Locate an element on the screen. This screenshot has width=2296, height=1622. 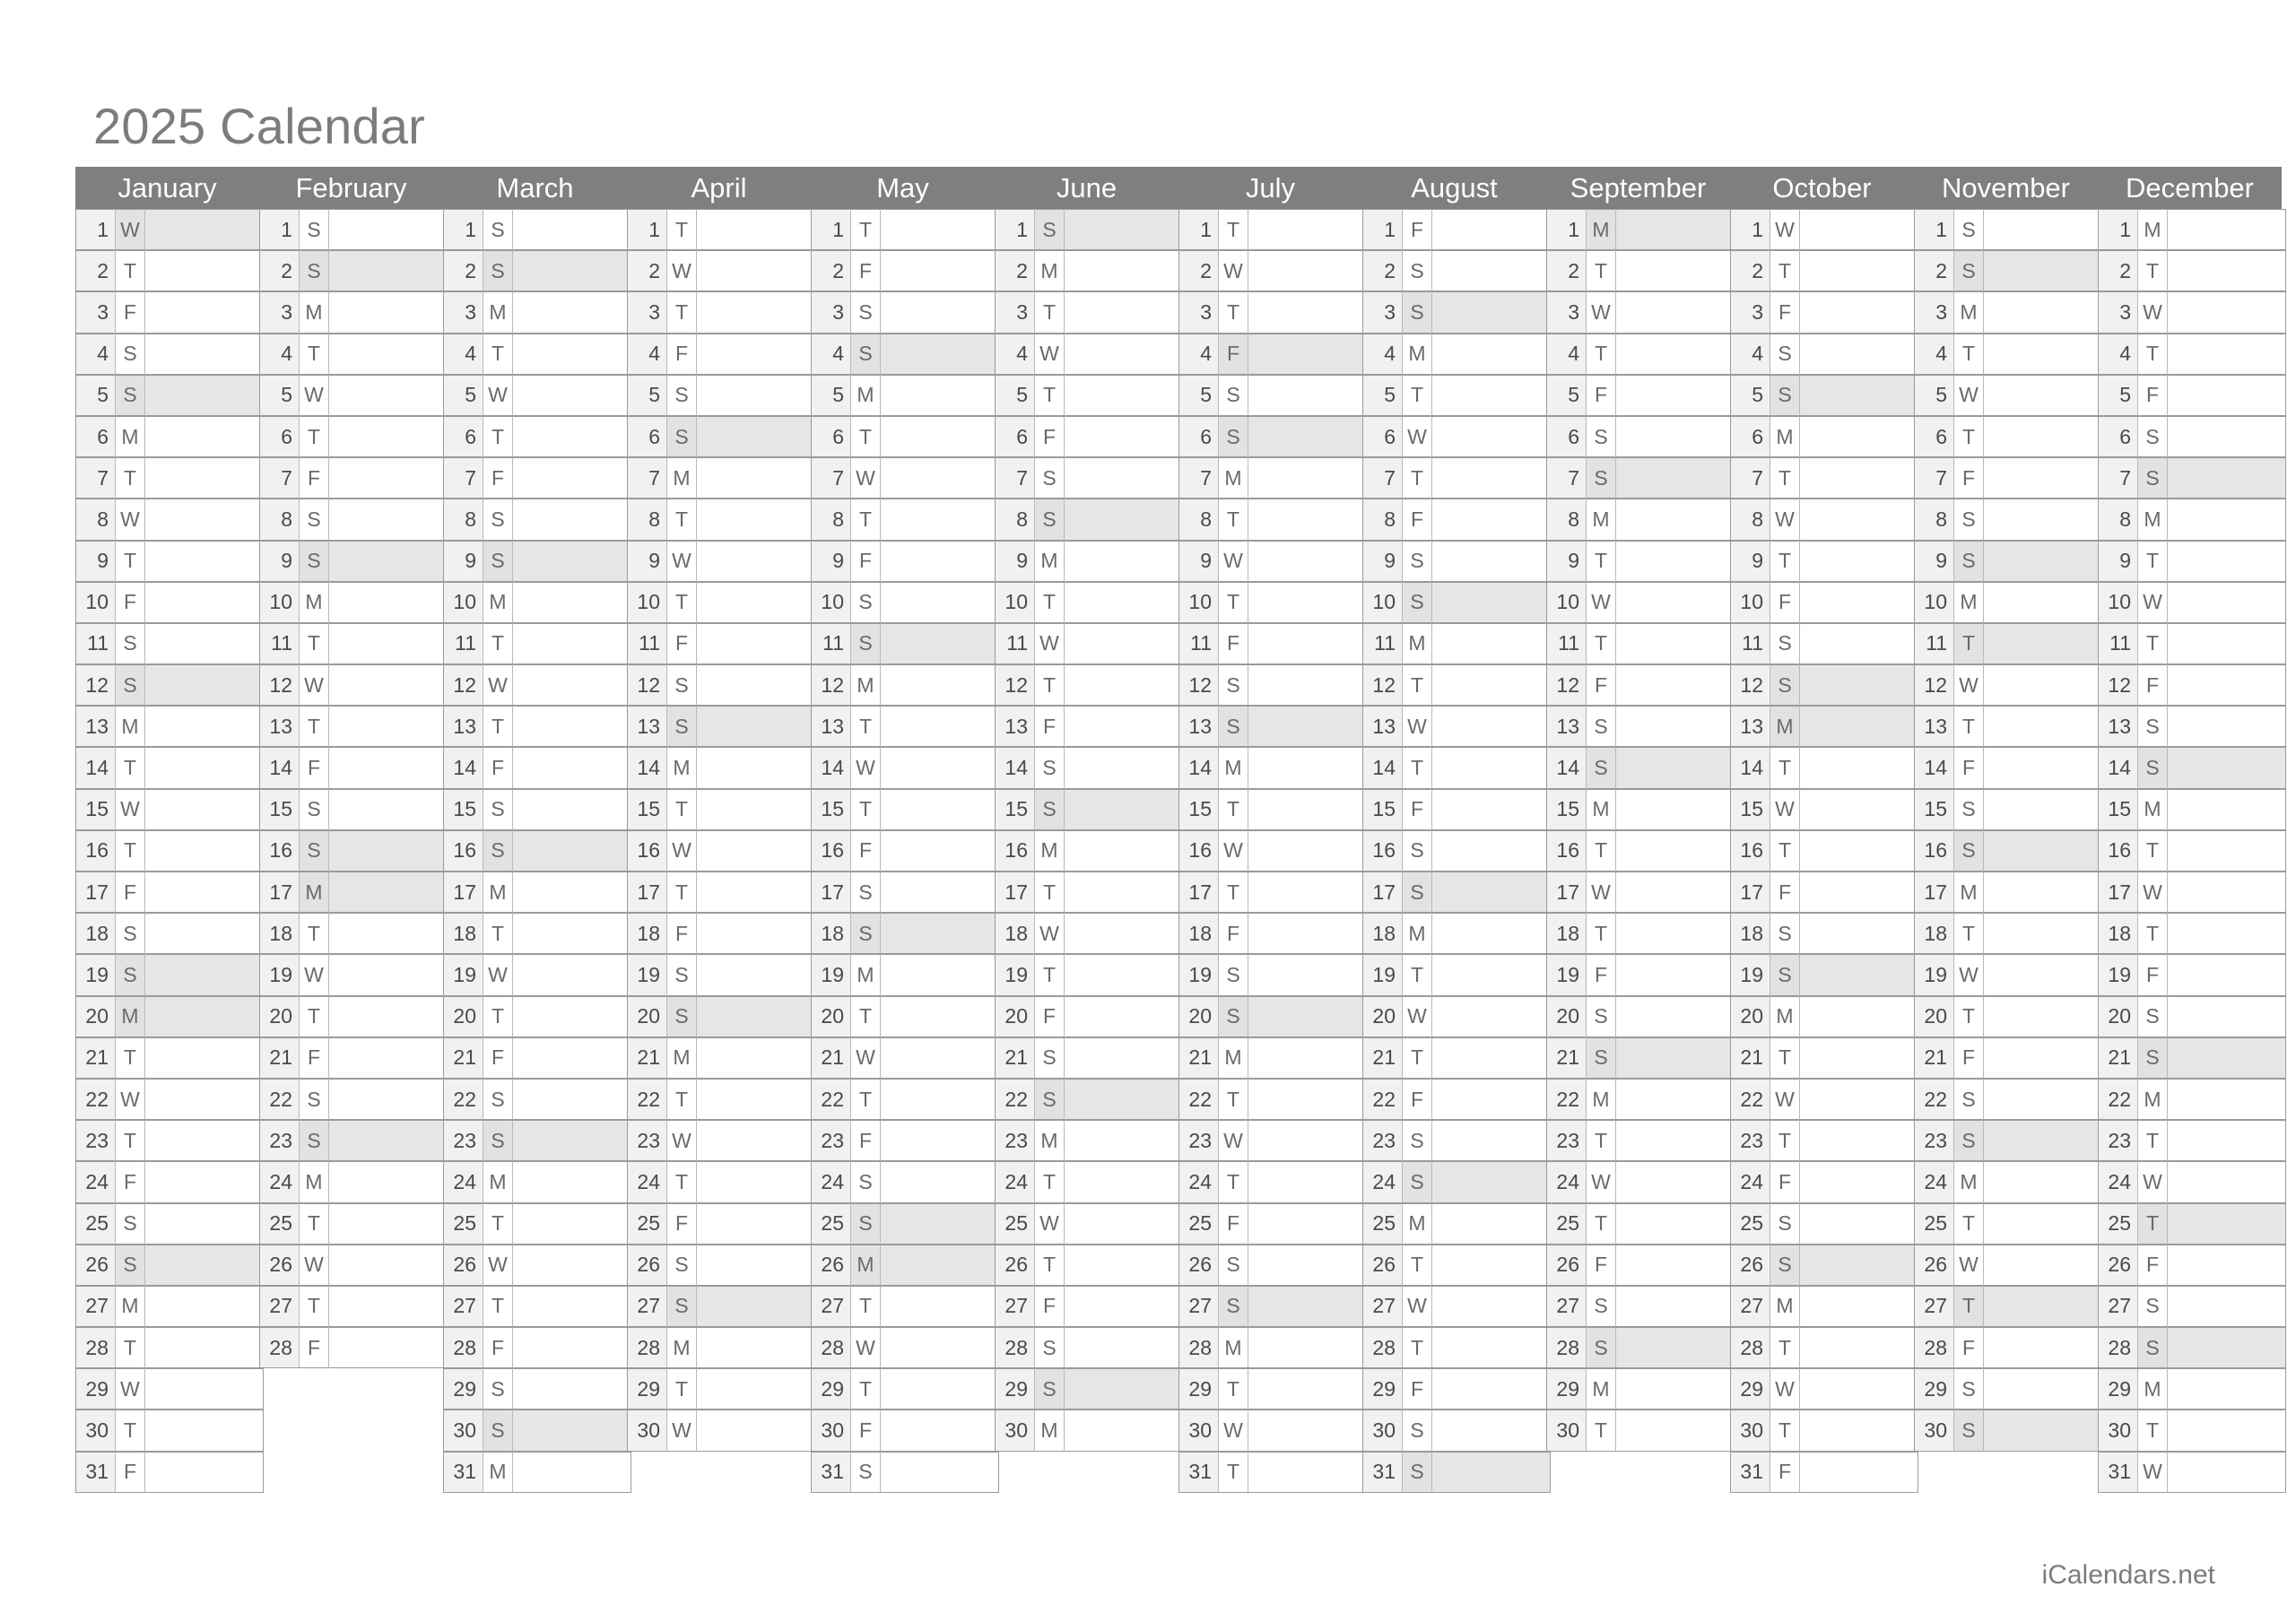
month-header-august: August is located at coordinates (1454, 188).